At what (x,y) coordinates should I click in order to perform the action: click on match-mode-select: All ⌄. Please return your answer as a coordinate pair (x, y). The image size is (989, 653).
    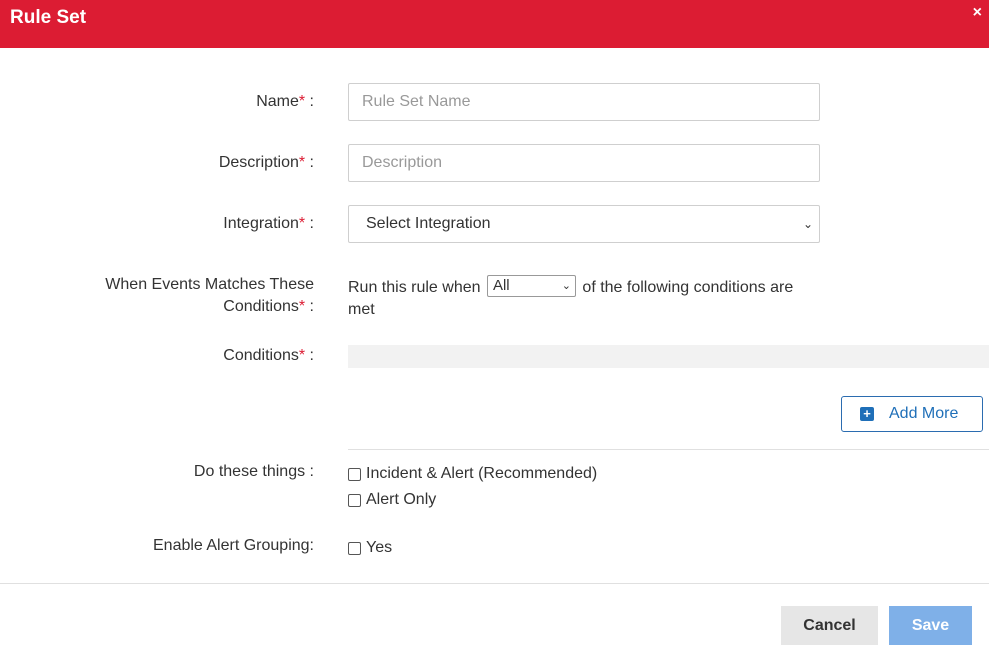
    Looking at the image, I should click on (531, 286).